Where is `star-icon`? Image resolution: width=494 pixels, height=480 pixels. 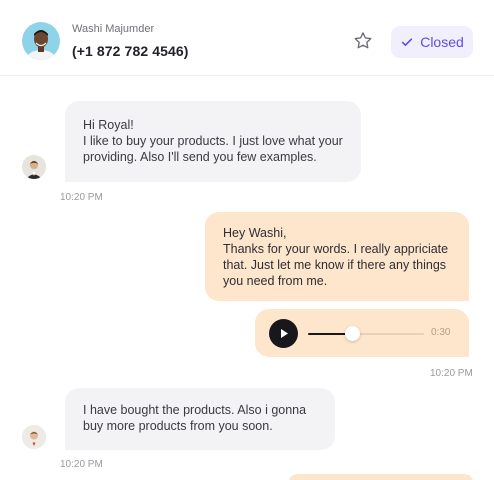 star-icon is located at coordinates (363, 40).